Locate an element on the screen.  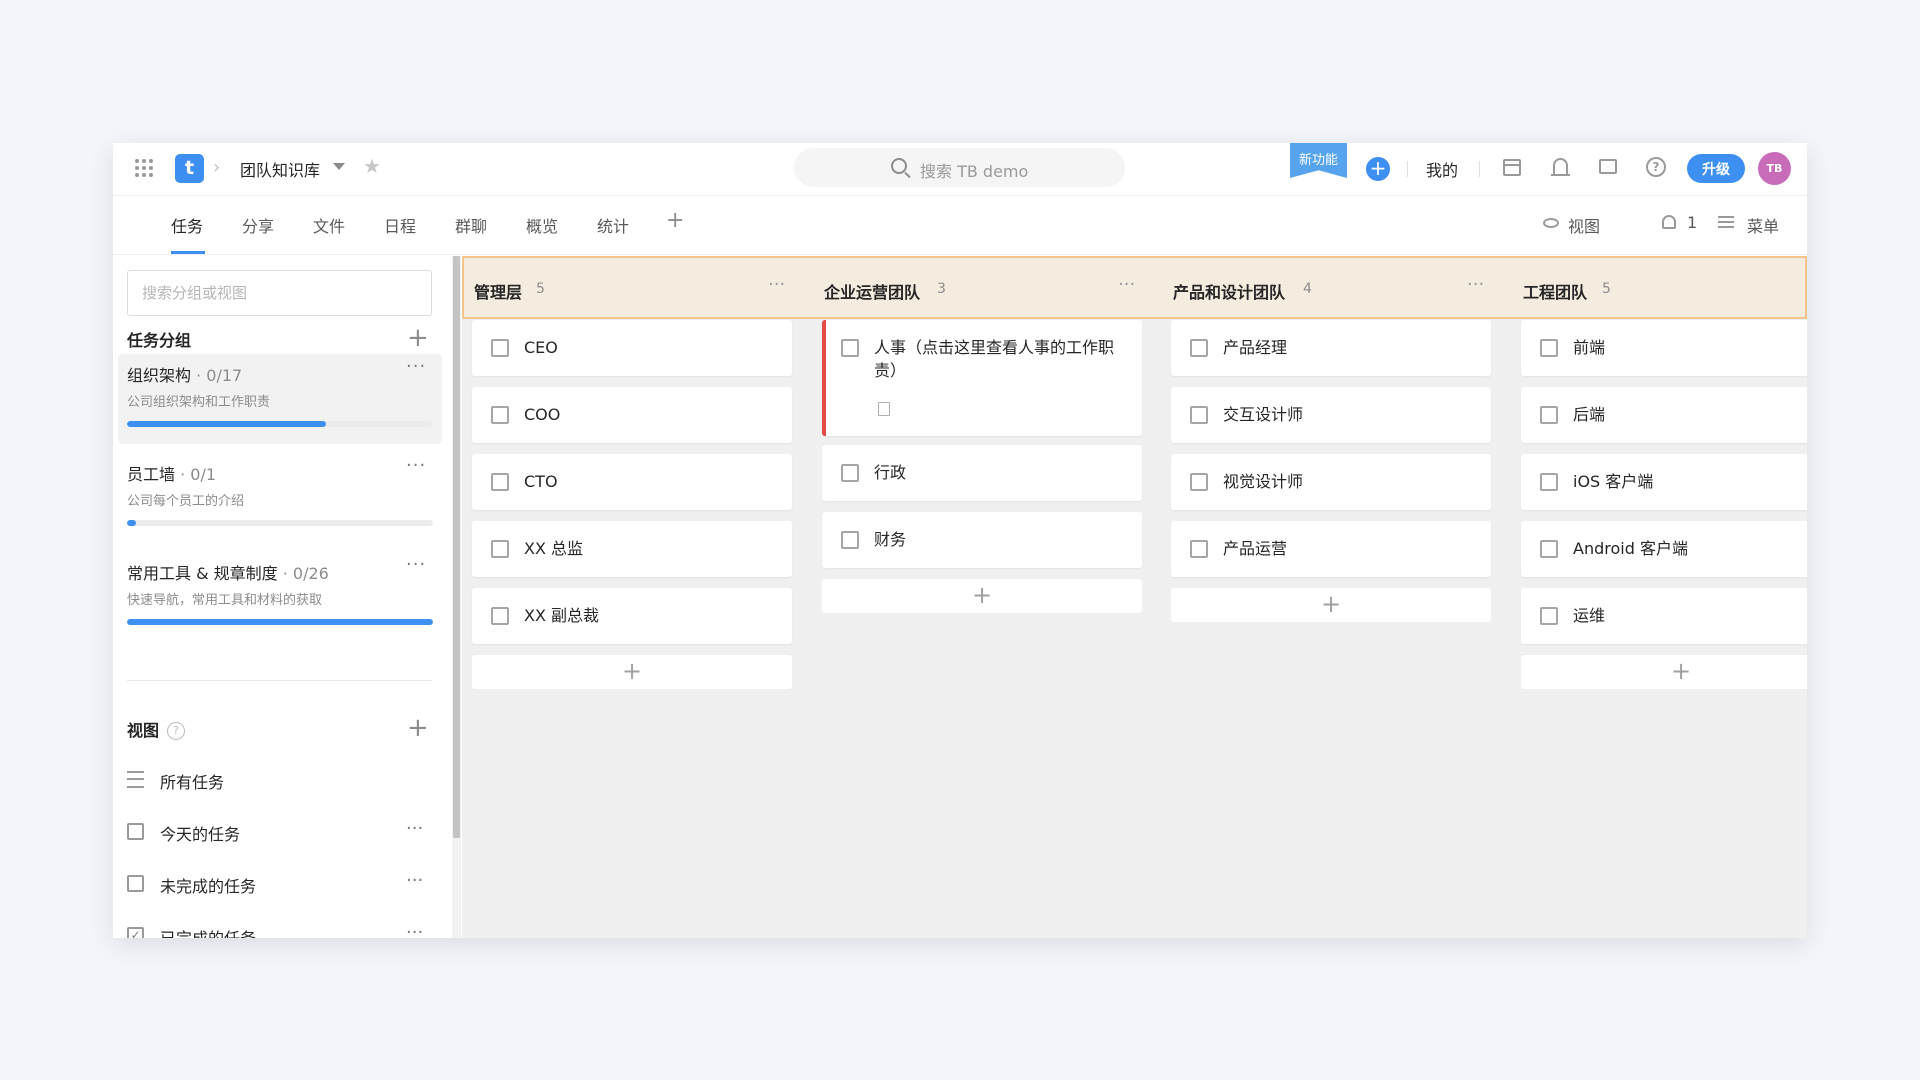
checkbox-icon is located at coordinates (135, 883).